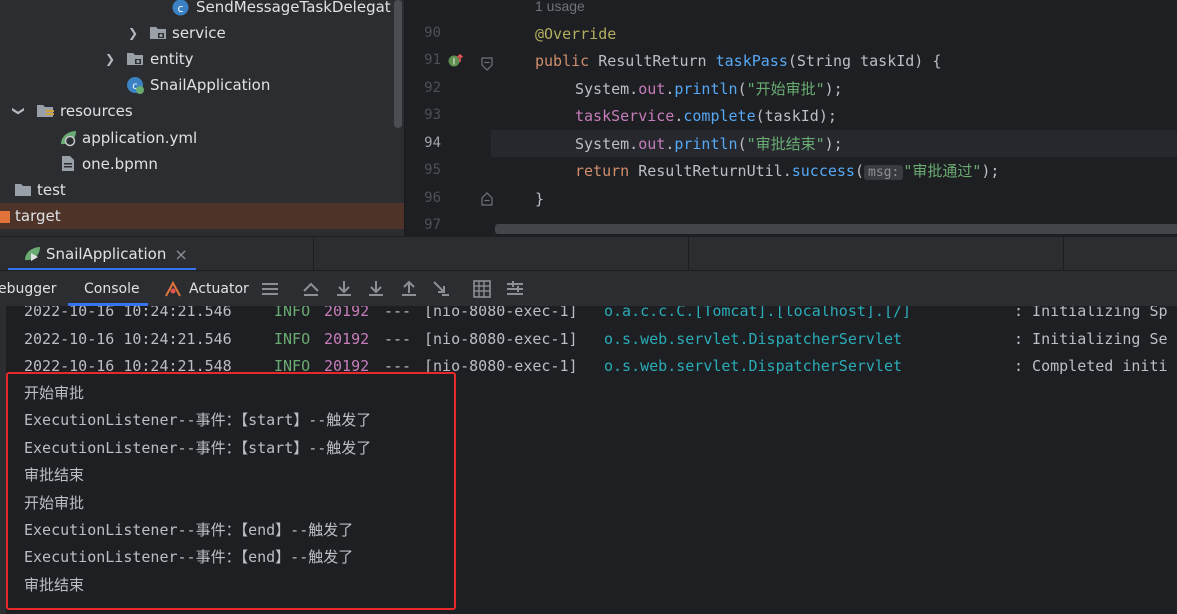 The height and width of the screenshot is (614, 1177). What do you see at coordinates (1091, 366) in the screenshot?
I see `log-msg: : Completed initi` at bounding box center [1091, 366].